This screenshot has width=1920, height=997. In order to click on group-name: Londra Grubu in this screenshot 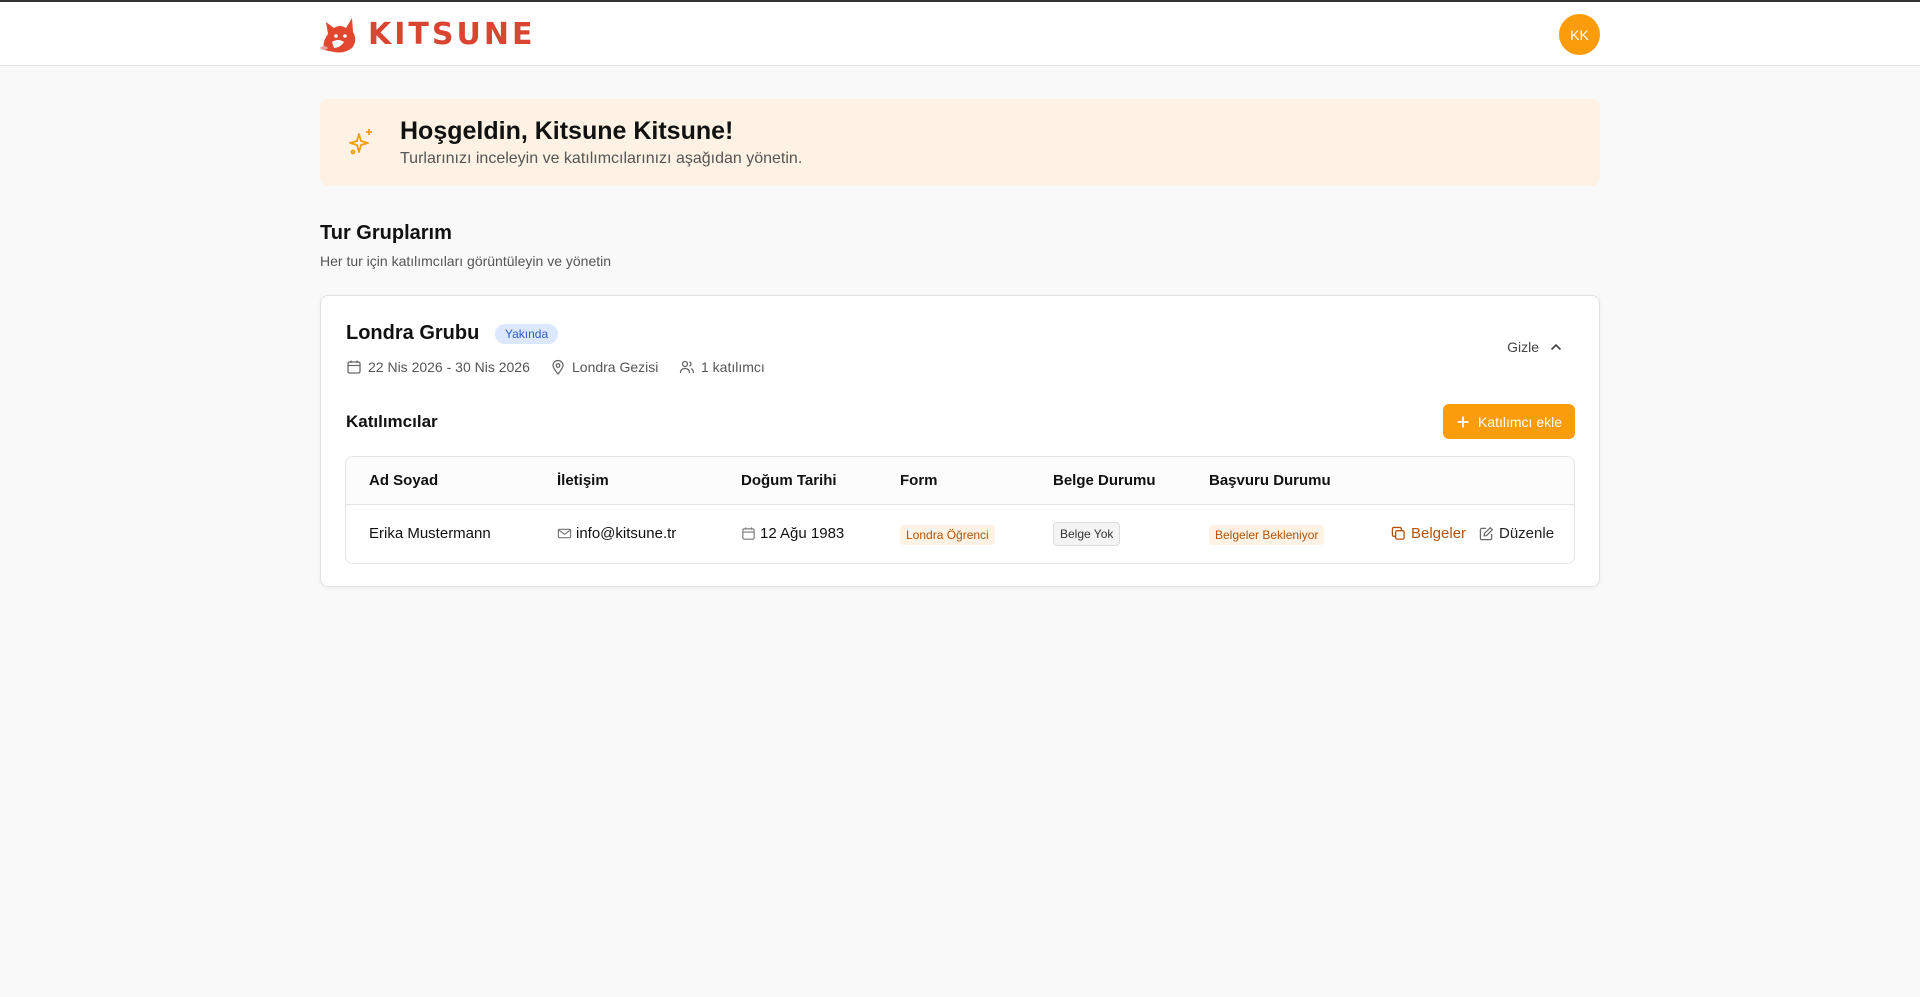, I will do `click(413, 333)`.